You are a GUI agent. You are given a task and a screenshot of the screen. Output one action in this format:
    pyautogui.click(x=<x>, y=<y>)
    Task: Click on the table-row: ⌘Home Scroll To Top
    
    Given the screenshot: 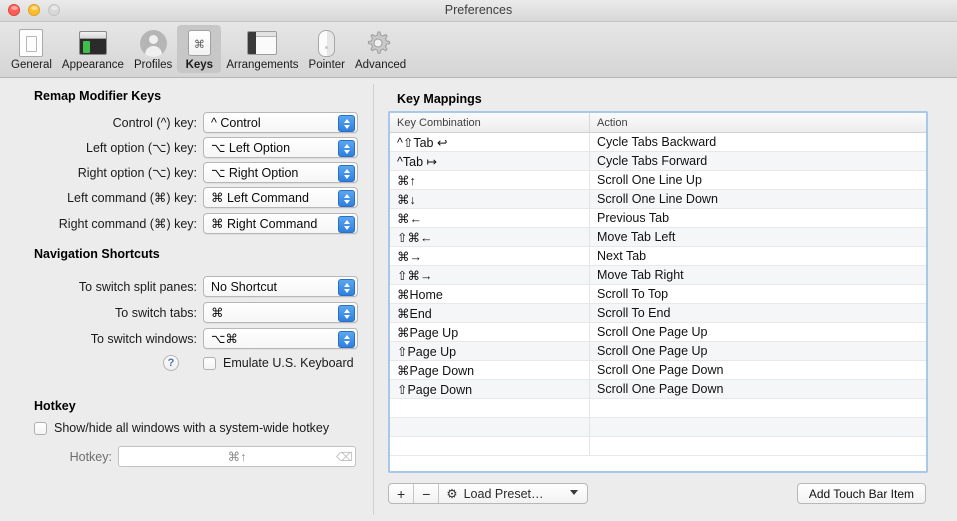 What is the action you would take?
    pyautogui.click(x=658, y=294)
    